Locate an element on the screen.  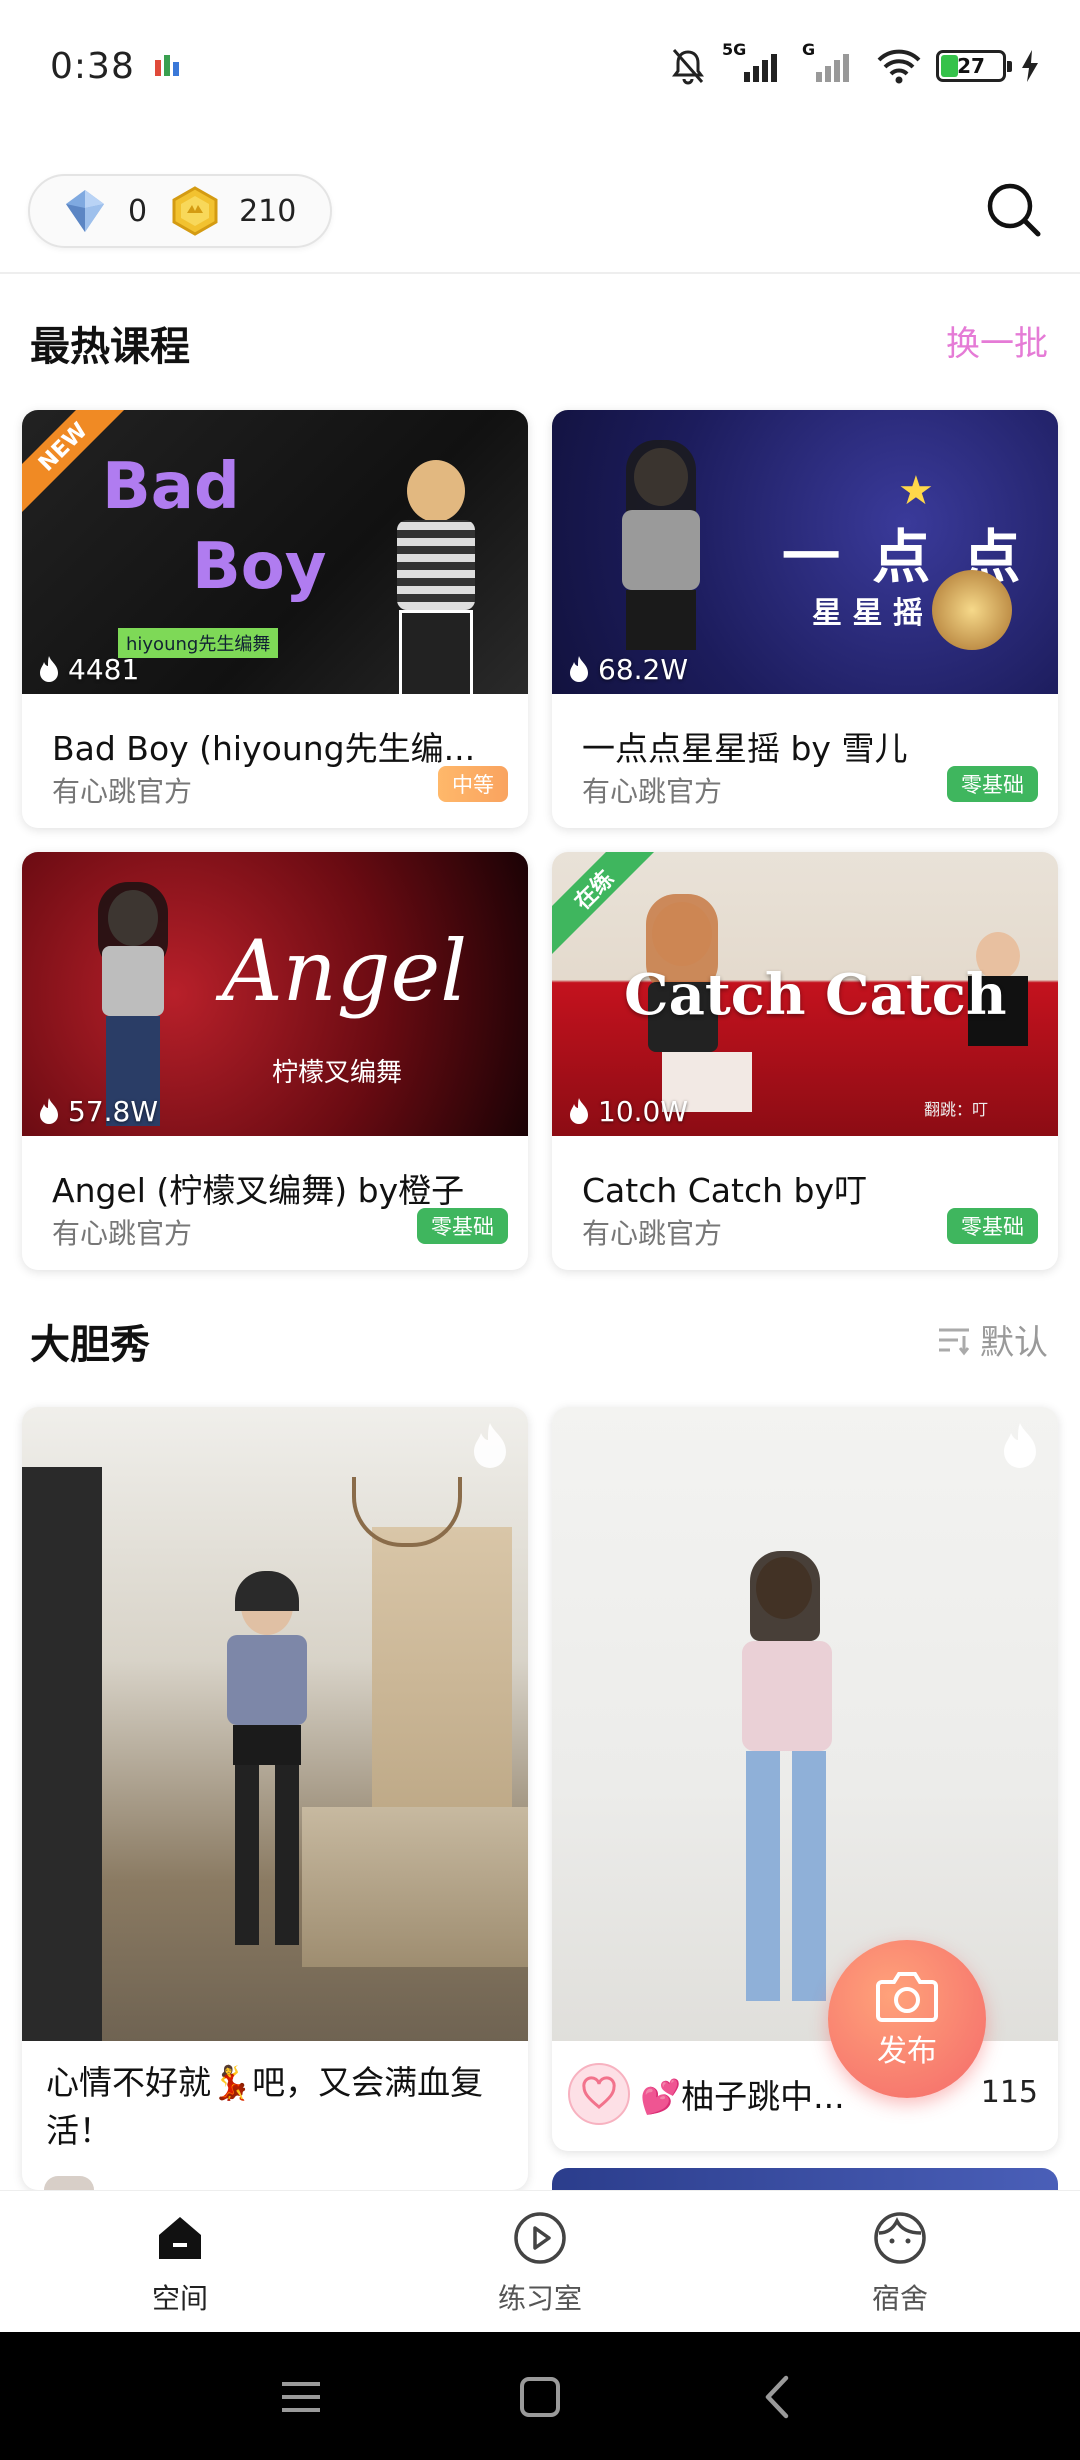
course-thumbnail: Catch Catch 翻跳：叮 在练 10.0W is located at coordinates (805, 994).